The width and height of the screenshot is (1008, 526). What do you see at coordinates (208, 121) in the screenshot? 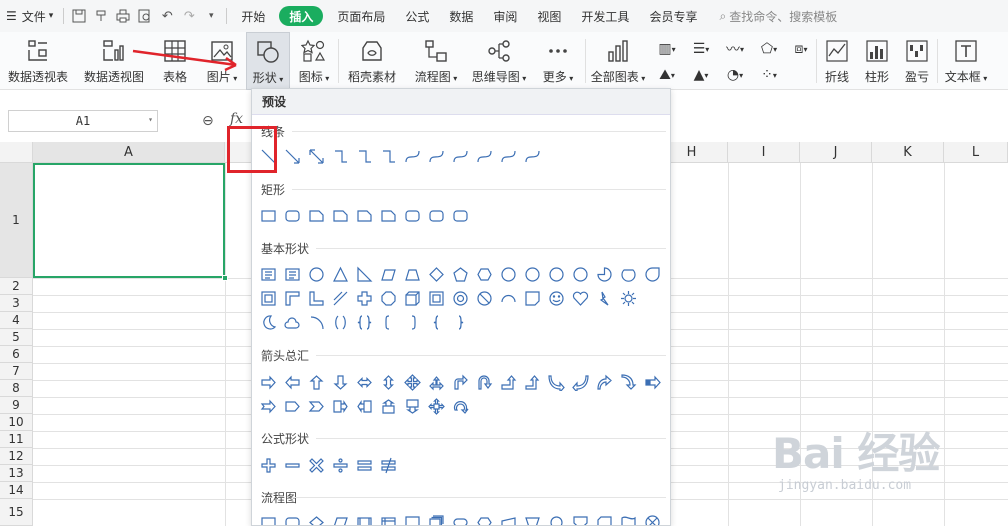
I see `zoom-icon: ⊖` at bounding box center [208, 121].